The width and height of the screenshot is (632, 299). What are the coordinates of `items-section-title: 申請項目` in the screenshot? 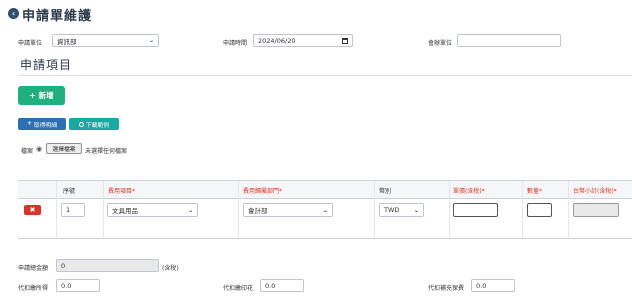 It's located at (46, 65).